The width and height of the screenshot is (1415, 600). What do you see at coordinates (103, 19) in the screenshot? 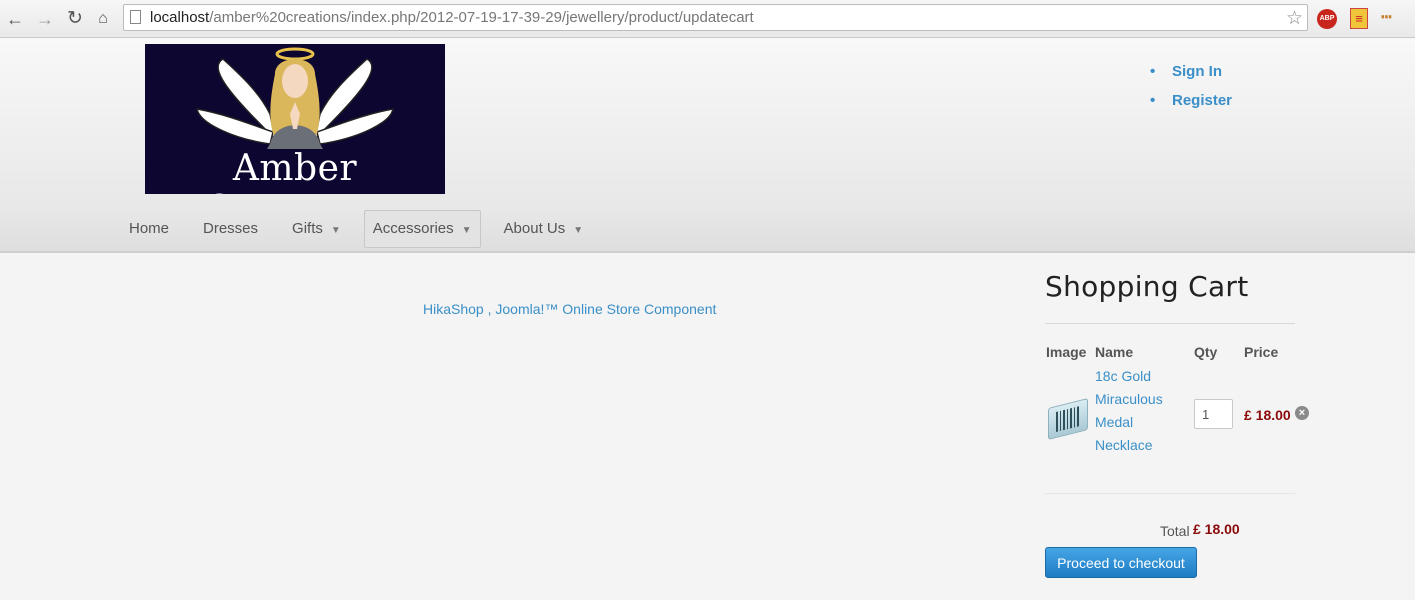
I see `home-icon: ⌂` at bounding box center [103, 19].